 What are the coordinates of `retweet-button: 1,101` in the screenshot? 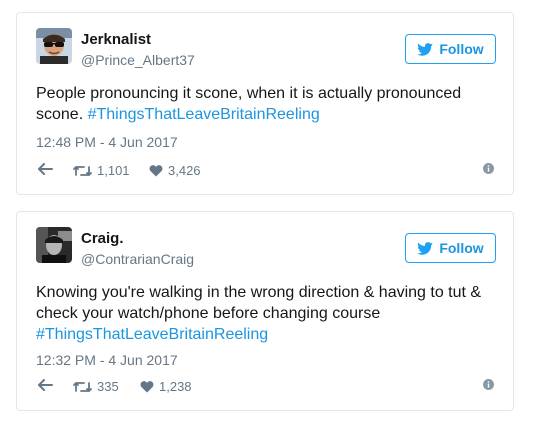 It's located at (101, 170).